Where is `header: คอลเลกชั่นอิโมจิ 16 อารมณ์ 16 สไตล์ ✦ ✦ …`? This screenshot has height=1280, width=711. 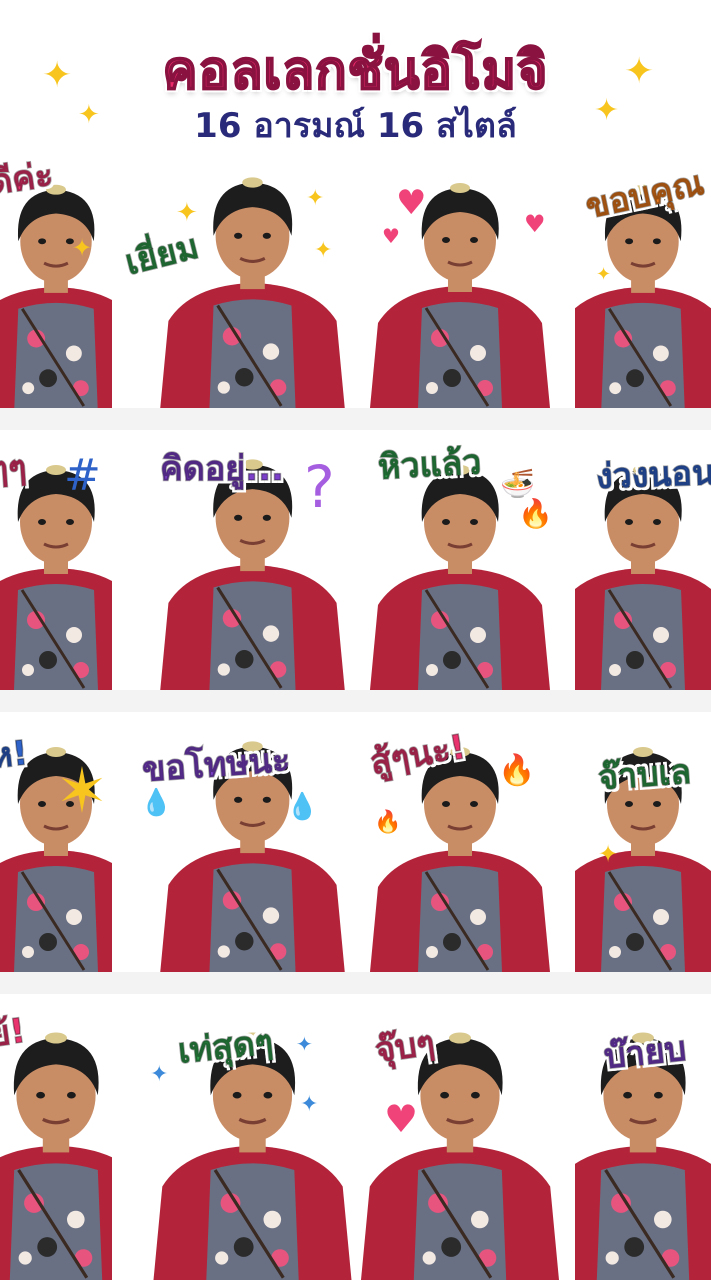
header: คอลเลกชั่นอิโมจิ 16 อารมณ์ 16 สไตล์ ✦ ✦ … is located at coordinates (355, 75).